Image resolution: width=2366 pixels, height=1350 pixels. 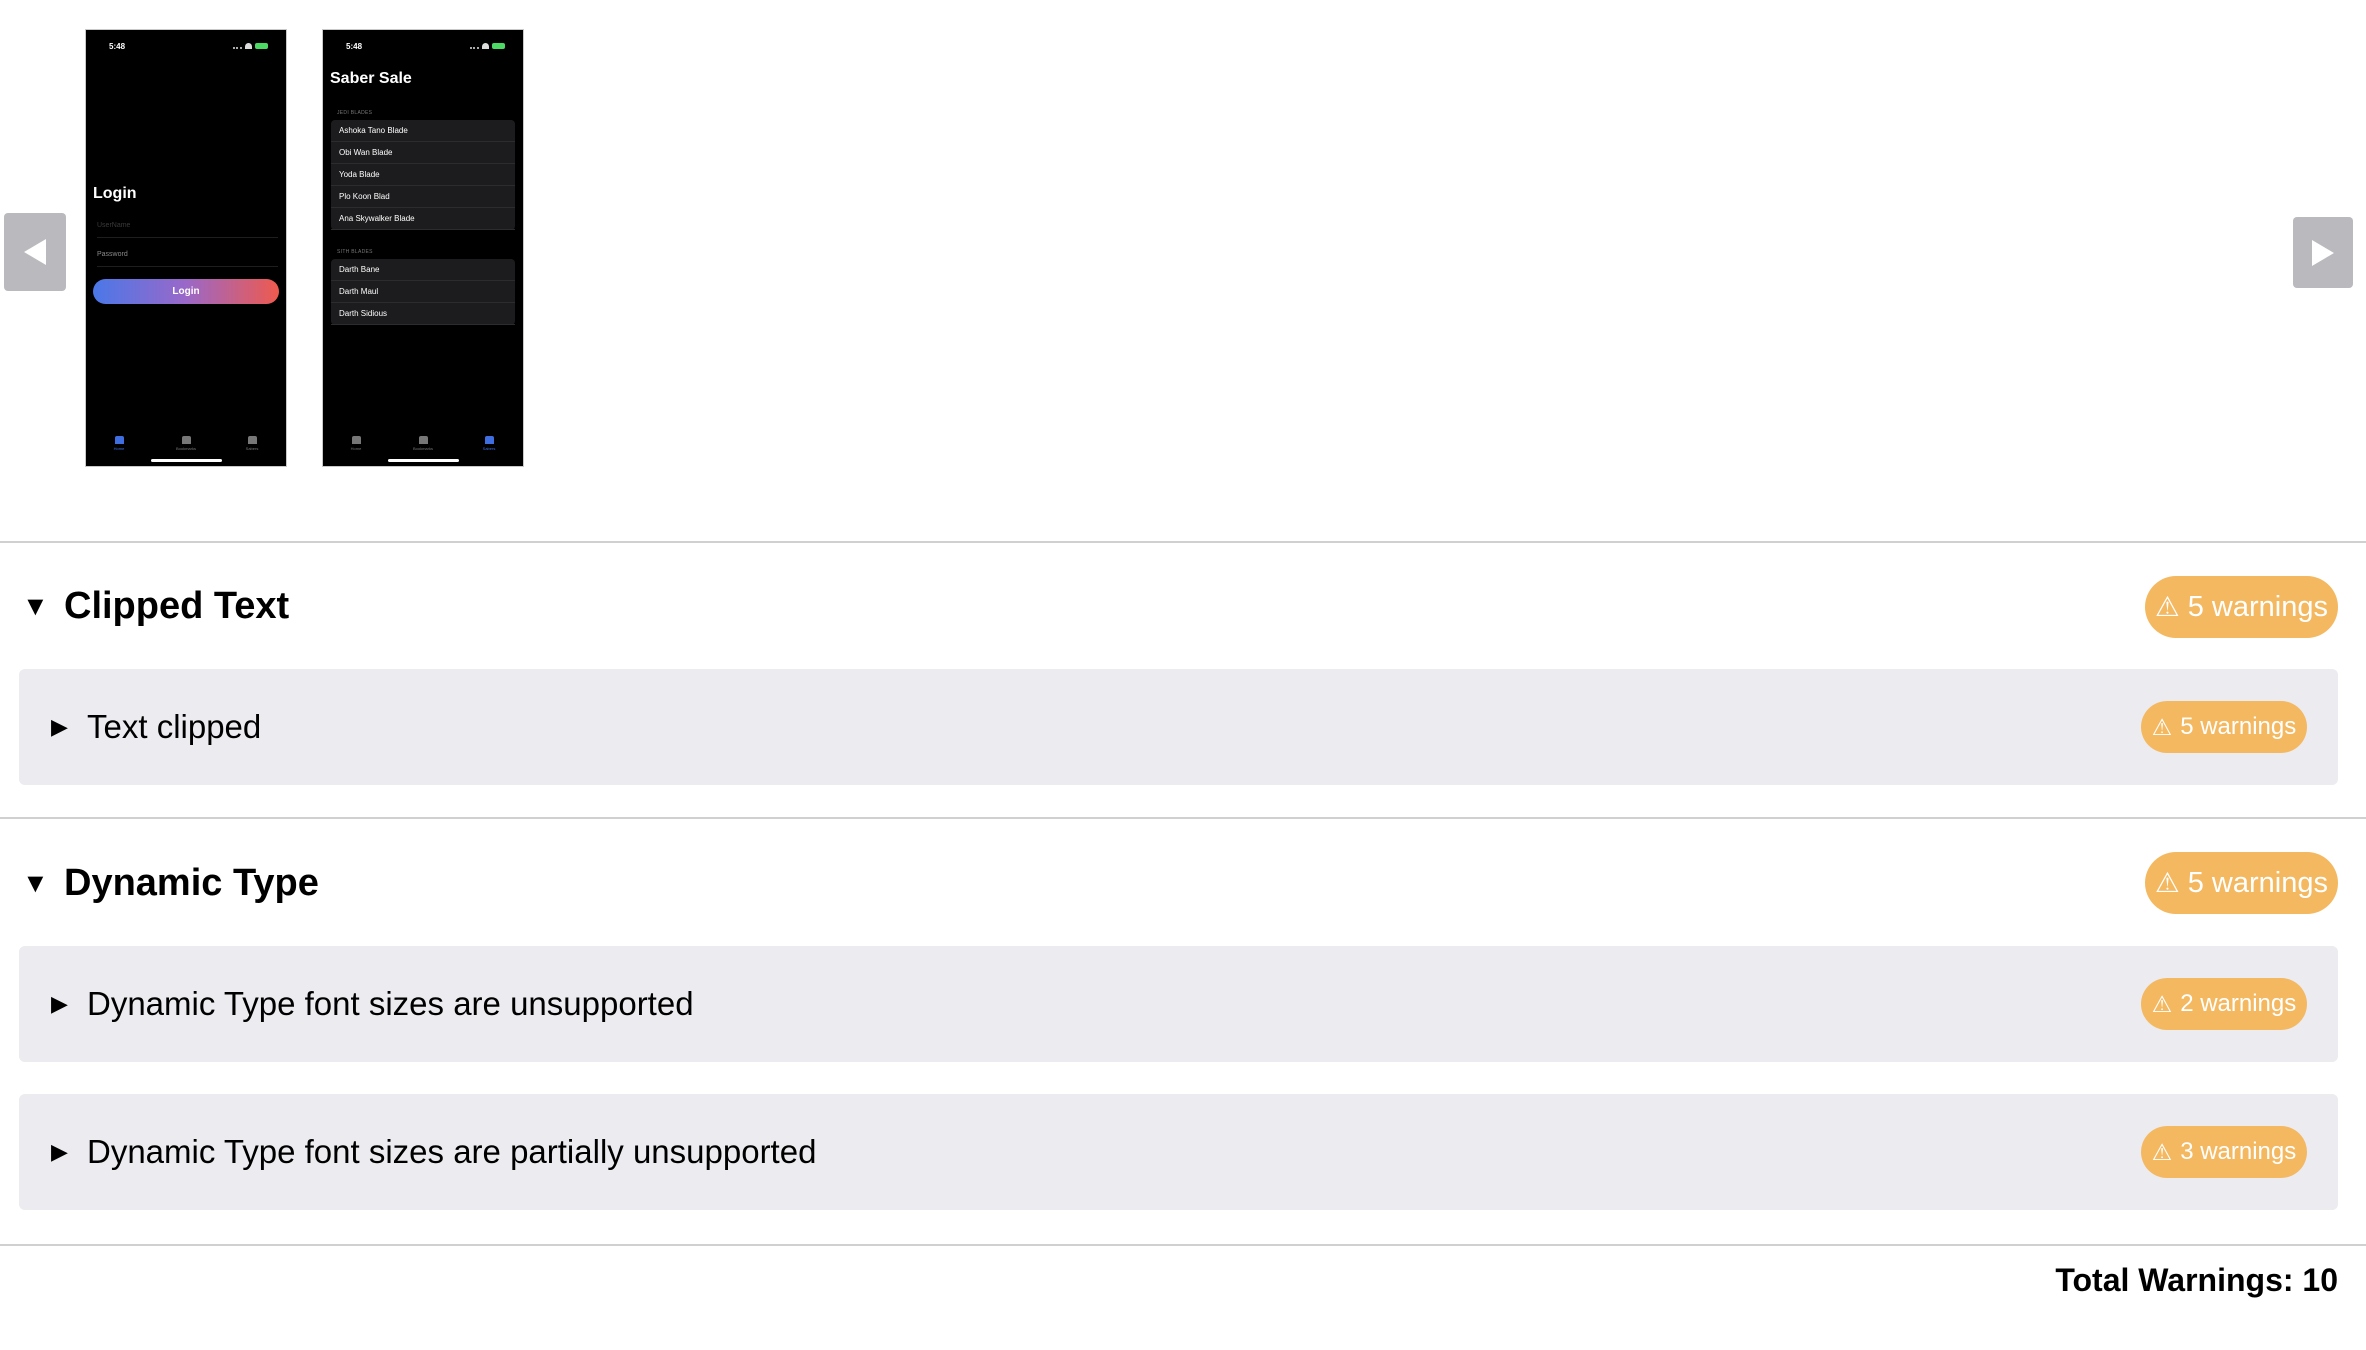 What do you see at coordinates (191, 882) in the screenshot?
I see `section-title: Dynamic Type` at bounding box center [191, 882].